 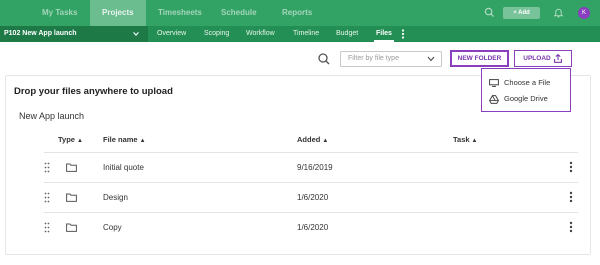 What do you see at coordinates (403, 34) in the screenshot?
I see `more-tabs-icon` at bounding box center [403, 34].